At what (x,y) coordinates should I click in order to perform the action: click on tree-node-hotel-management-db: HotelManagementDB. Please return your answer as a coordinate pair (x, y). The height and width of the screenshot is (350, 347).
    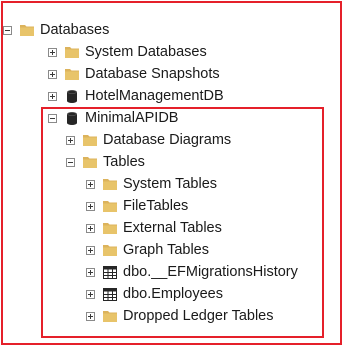
    Looking at the image, I should click on (136, 96).